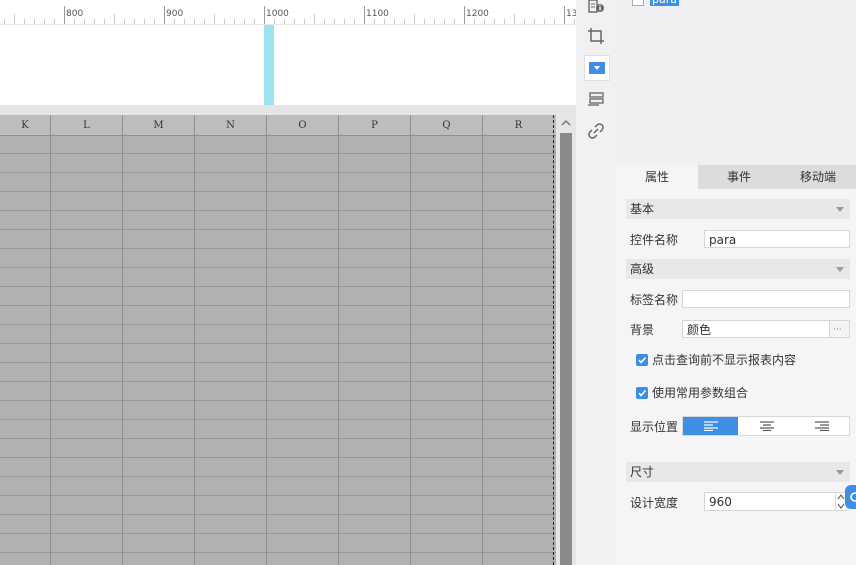 The width and height of the screenshot is (856, 565). Describe the element at coordinates (477, 14) in the screenshot. I see `ruler-label: 1200` at that location.